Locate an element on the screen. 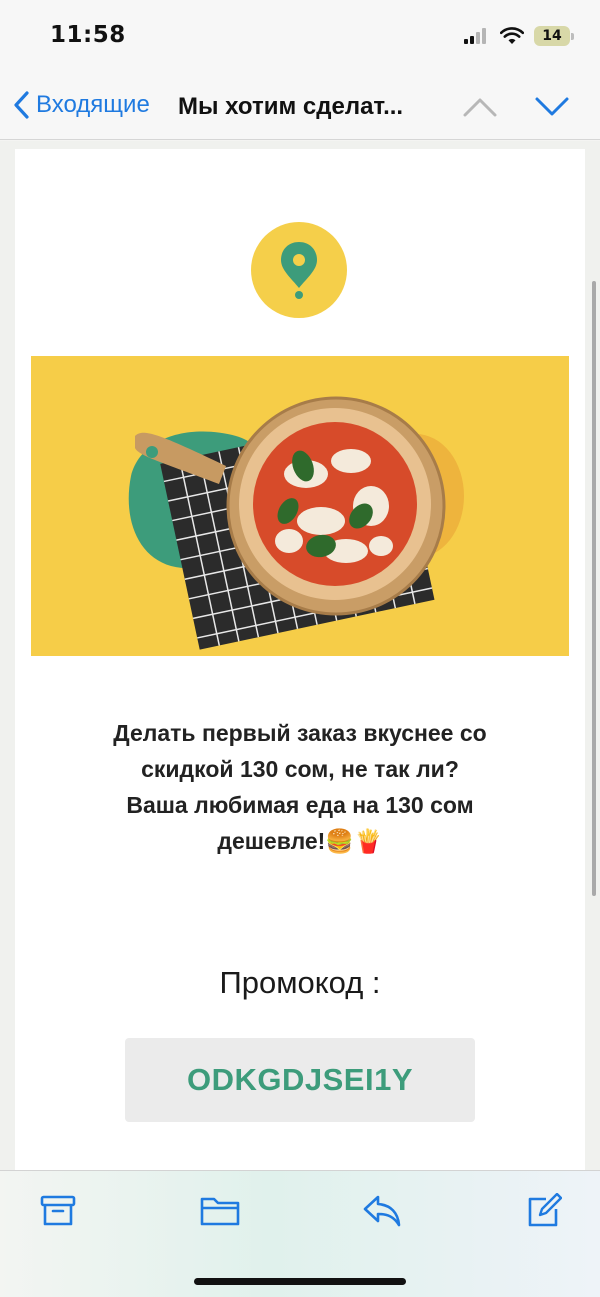 The width and height of the screenshot is (600, 1297). promo-code-value: ODKGDJSEI1Y is located at coordinates (299, 1079).